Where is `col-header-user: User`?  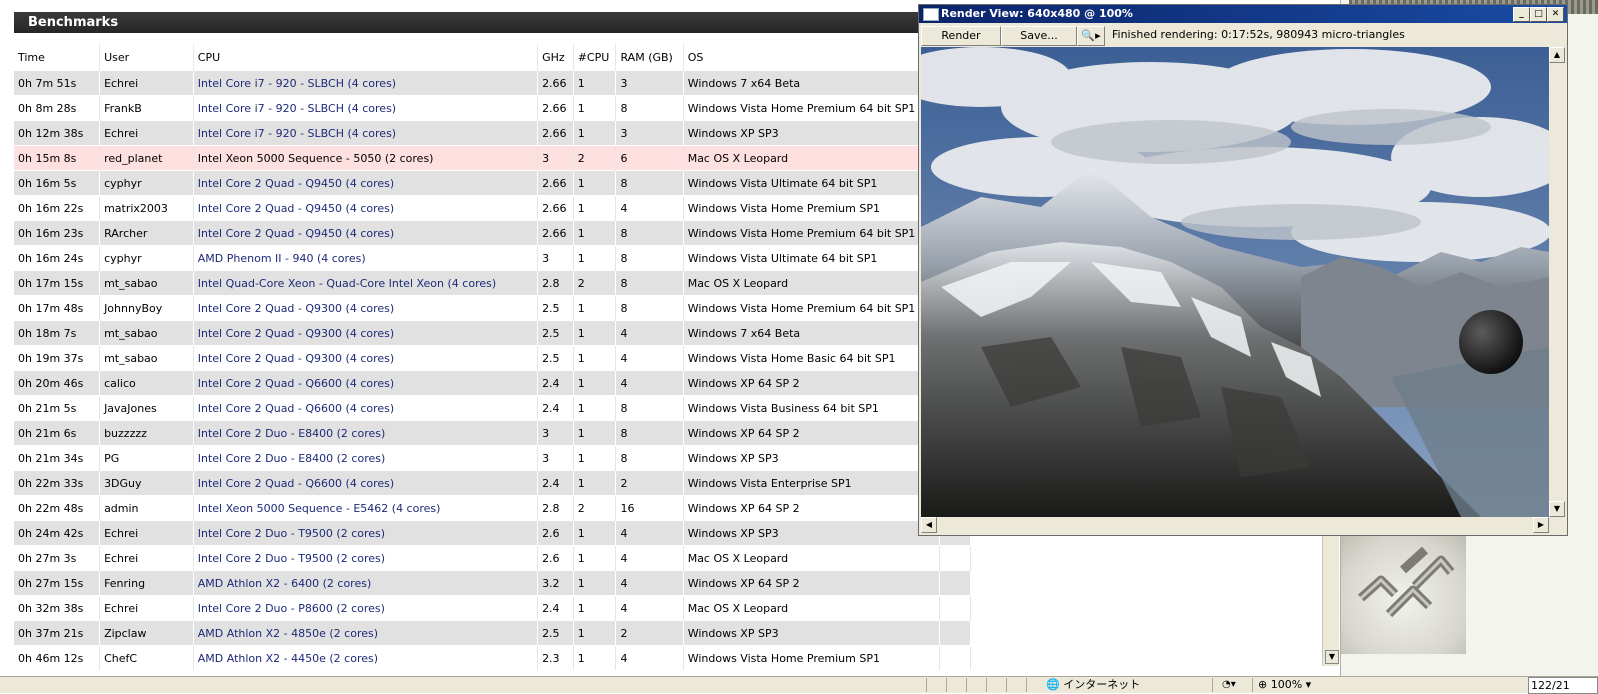
col-header-user: User is located at coordinates (146, 57).